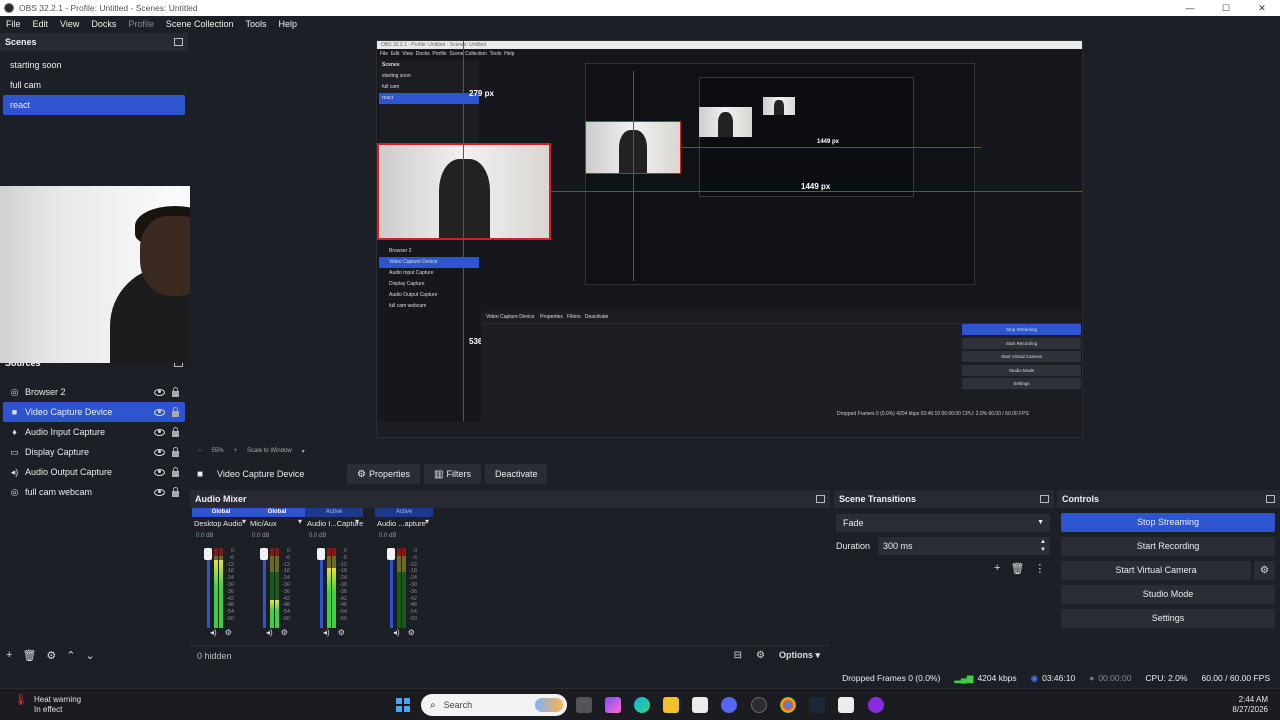 The image size is (1280, 720). Describe the element at coordinates (516, 474) in the screenshot. I see `deactivate-button: Deactivate` at that location.